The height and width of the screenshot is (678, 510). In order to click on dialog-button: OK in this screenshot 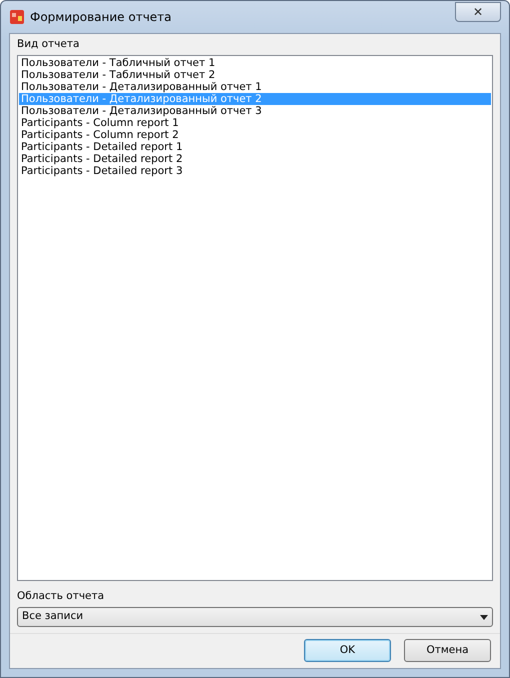, I will do `click(347, 650)`.